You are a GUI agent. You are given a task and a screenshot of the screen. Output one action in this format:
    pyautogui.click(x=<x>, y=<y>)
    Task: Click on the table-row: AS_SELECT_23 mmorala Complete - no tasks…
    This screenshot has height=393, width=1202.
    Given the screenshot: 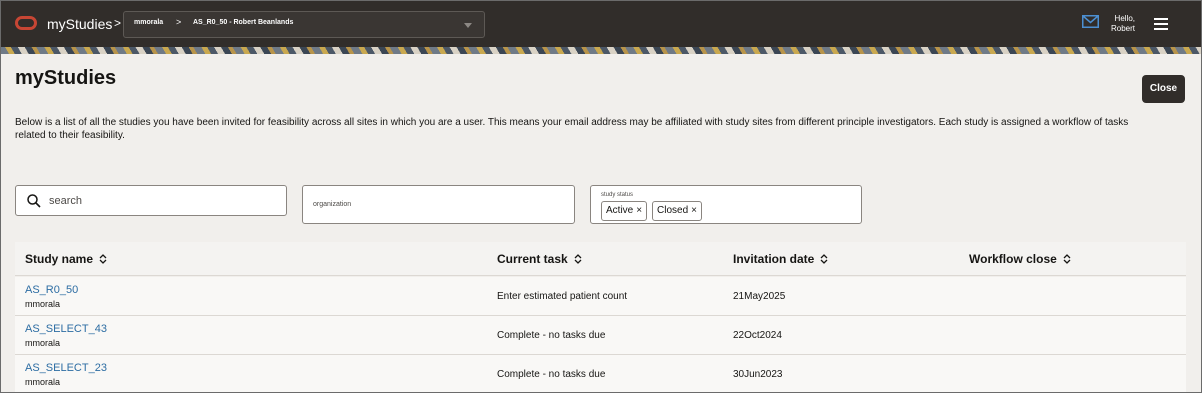 What is the action you would take?
    pyautogui.click(x=600, y=373)
    